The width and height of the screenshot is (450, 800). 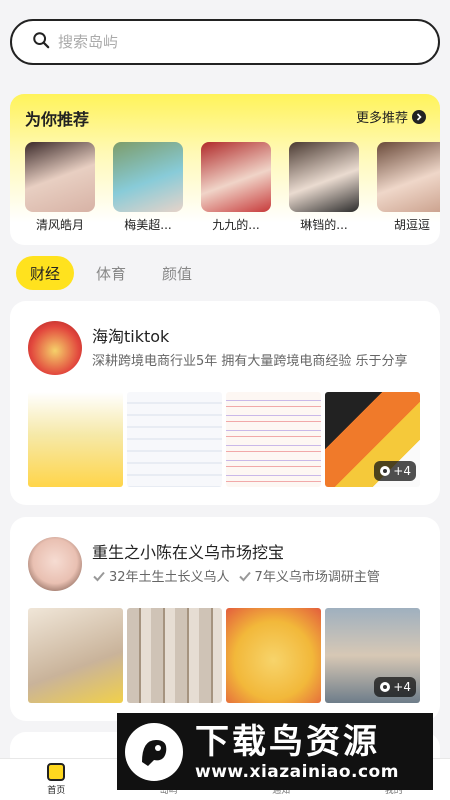 I want to click on home-icon, so click(x=56, y=772).